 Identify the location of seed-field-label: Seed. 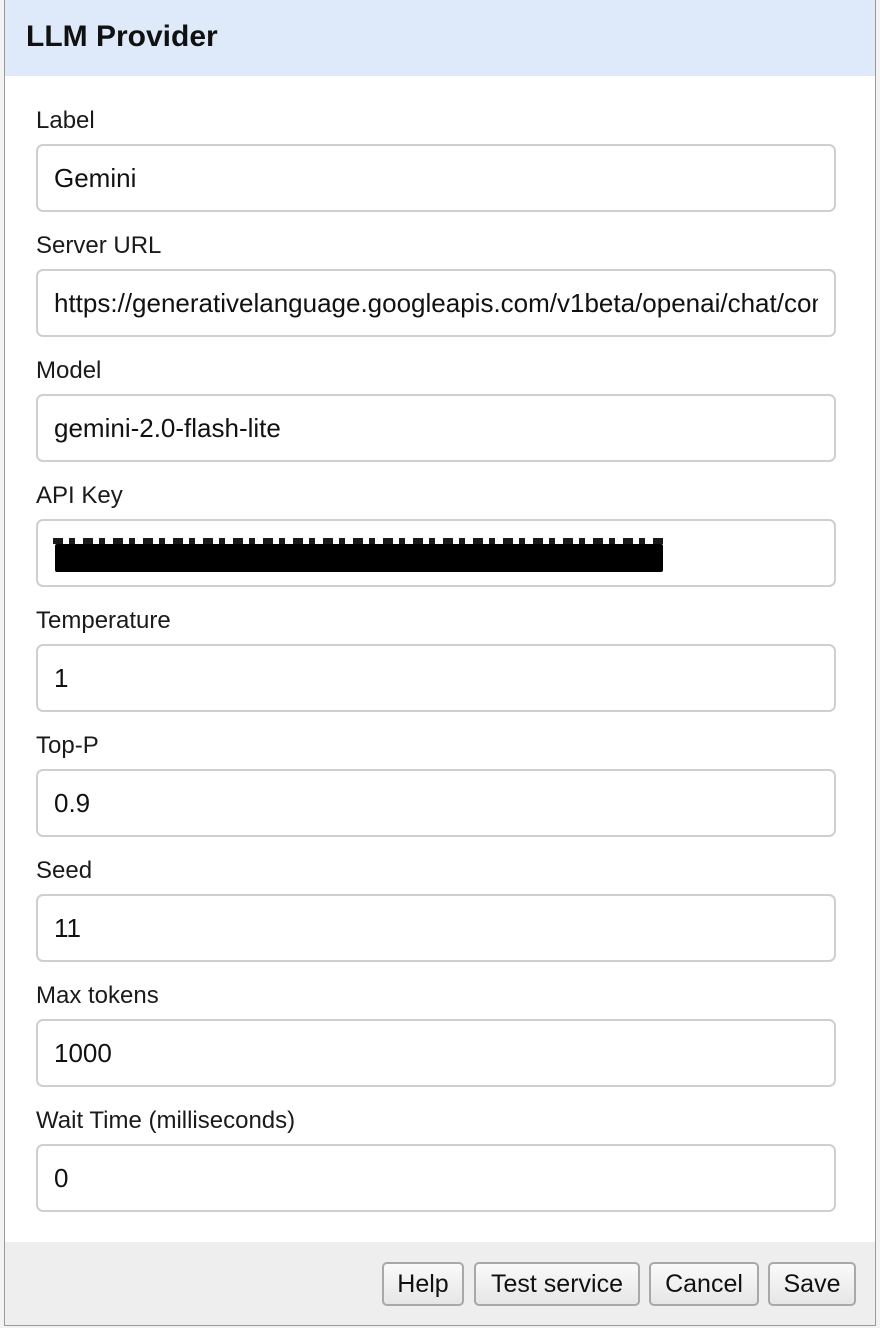
(64, 870).